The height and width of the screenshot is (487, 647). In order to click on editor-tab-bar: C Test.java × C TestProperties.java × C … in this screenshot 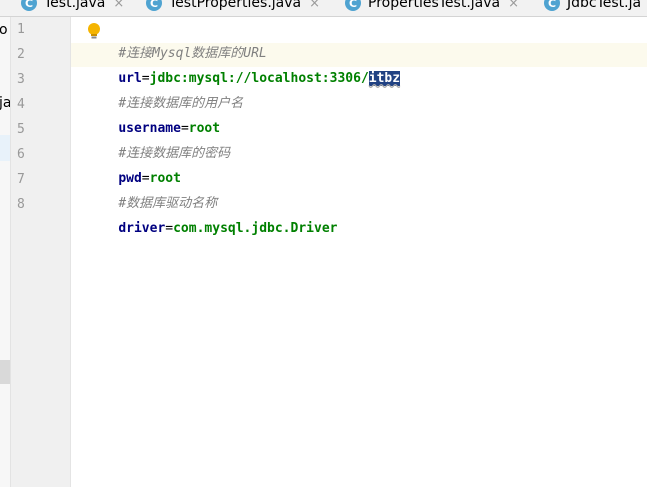, I will do `click(323, 8)`.